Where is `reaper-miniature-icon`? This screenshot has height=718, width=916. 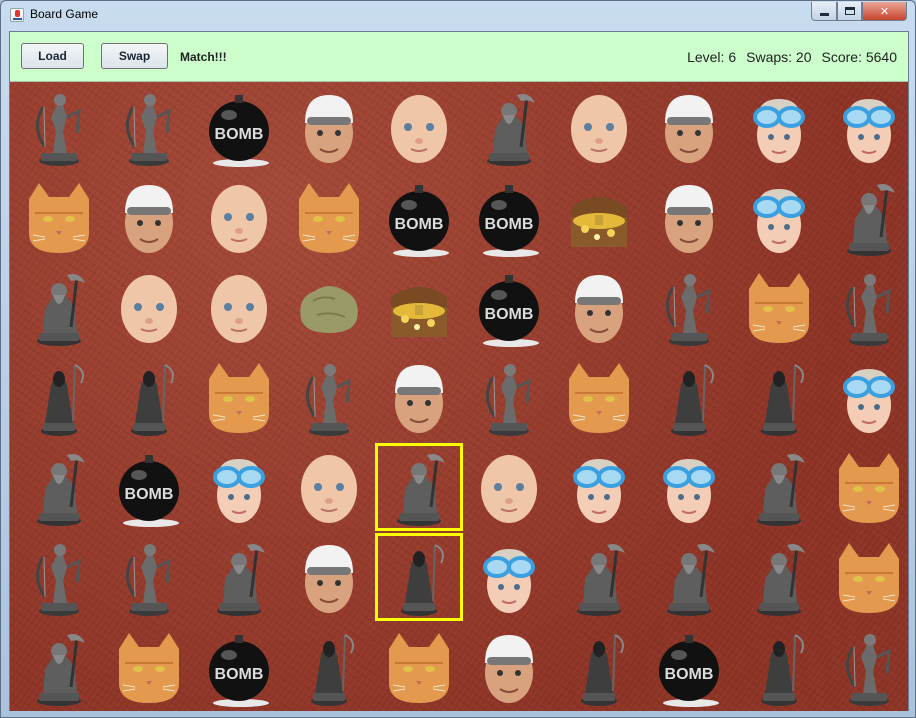
reaper-miniature-icon is located at coordinates (59, 397).